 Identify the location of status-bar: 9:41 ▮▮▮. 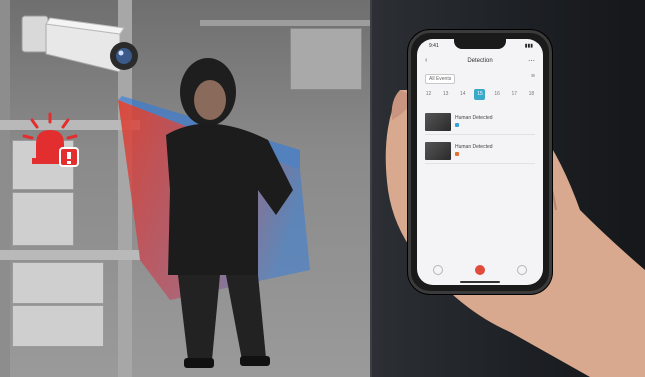
(480, 46).